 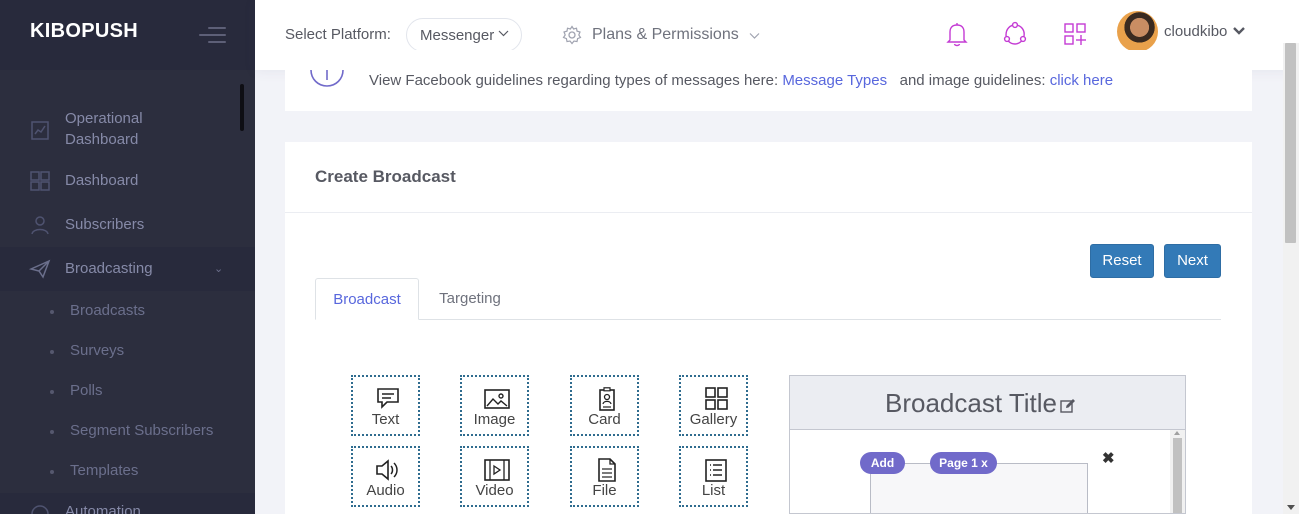 I want to click on sidebar-subitem-label: Segment Subscribers, so click(x=142, y=430).